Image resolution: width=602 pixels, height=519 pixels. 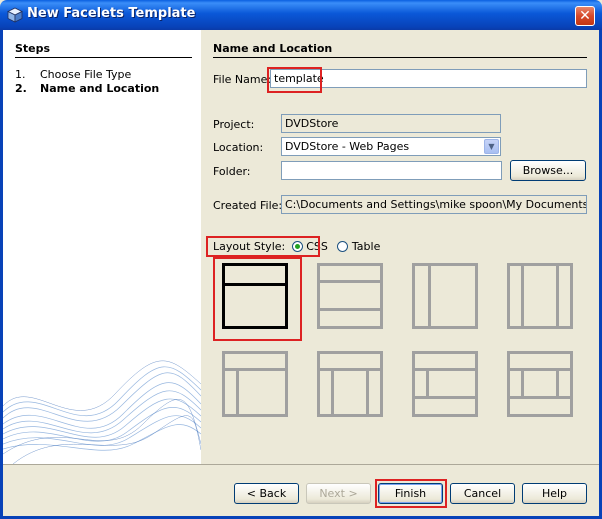 What do you see at coordinates (294, 80) in the screenshot?
I see `file-name-highlight` at bounding box center [294, 80].